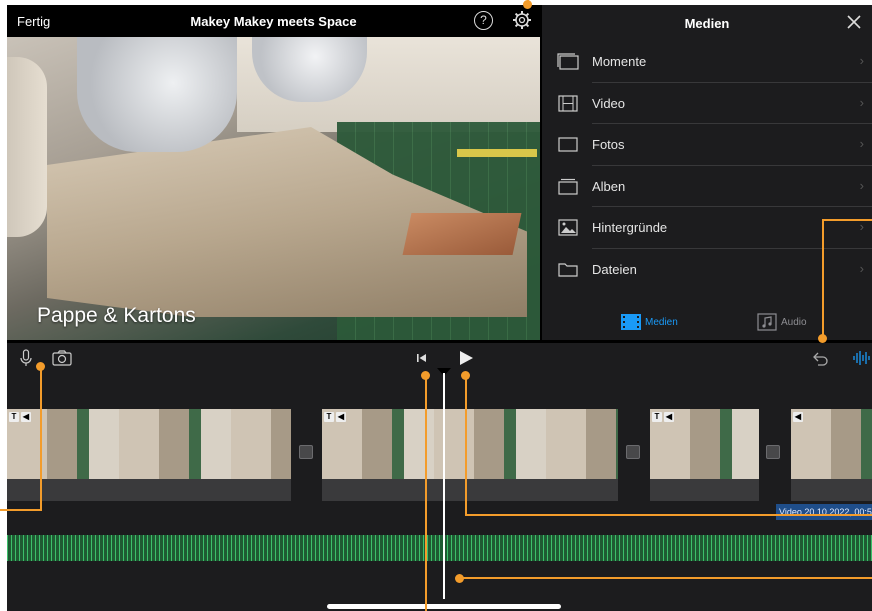  What do you see at coordinates (157, 94) in the screenshot?
I see `thruster-pod` at bounding box center [157, 94].